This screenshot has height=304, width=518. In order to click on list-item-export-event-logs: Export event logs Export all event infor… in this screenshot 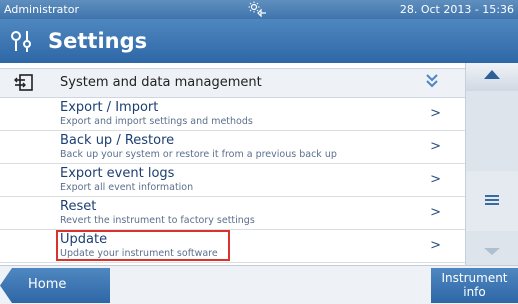, I will do `click(232, 180)`.